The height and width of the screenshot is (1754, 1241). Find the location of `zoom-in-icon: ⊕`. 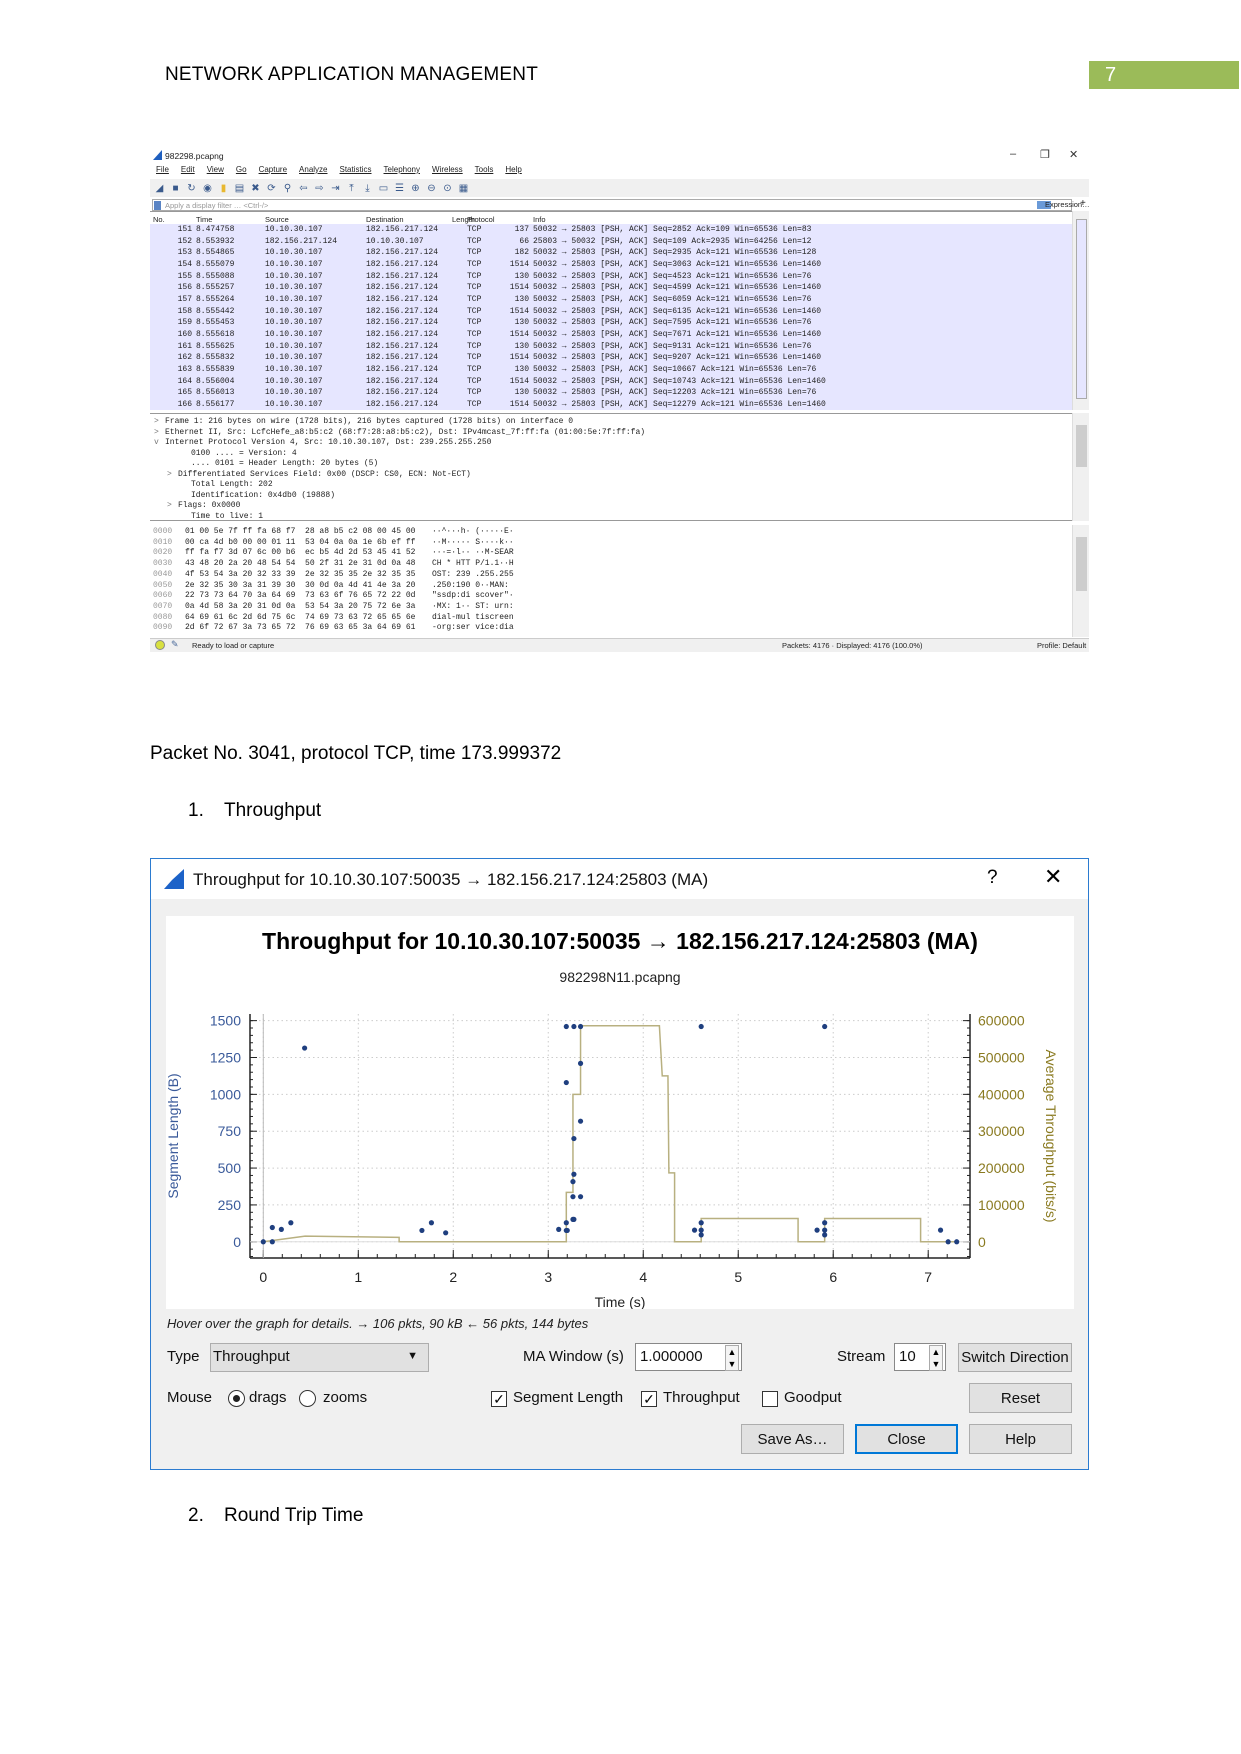

zoom-in-icon: ⊕ is located at coordinates (415, 188).